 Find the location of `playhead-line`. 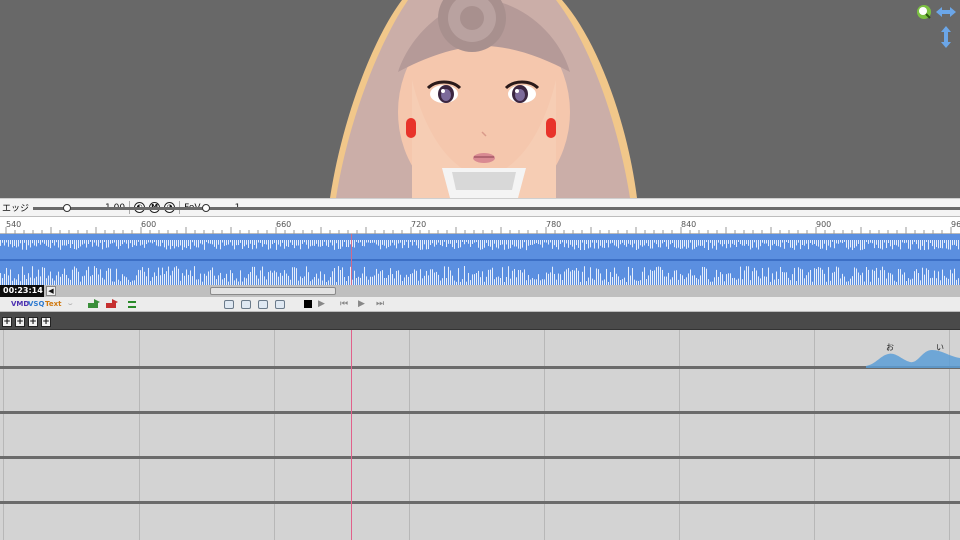

playhead-line is located at coordinates (351, 435).